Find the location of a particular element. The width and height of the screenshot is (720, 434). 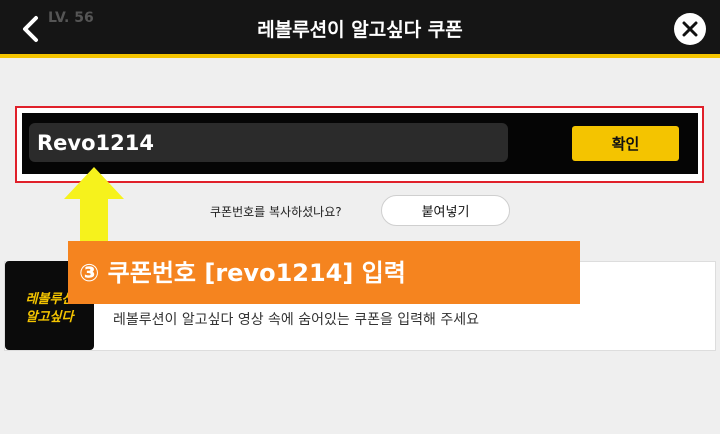

close-icon is located at coordinates (690, 29).